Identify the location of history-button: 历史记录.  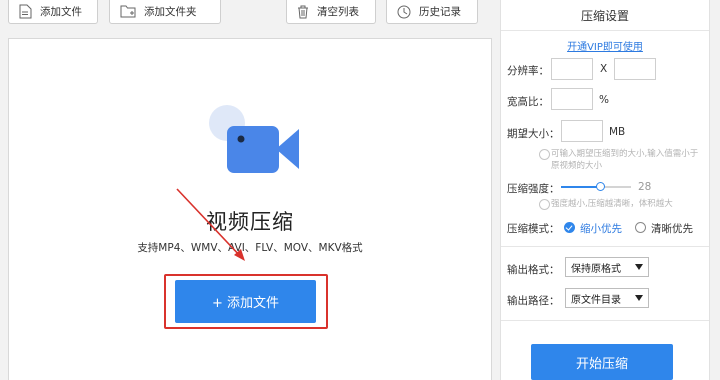
(432, 12).